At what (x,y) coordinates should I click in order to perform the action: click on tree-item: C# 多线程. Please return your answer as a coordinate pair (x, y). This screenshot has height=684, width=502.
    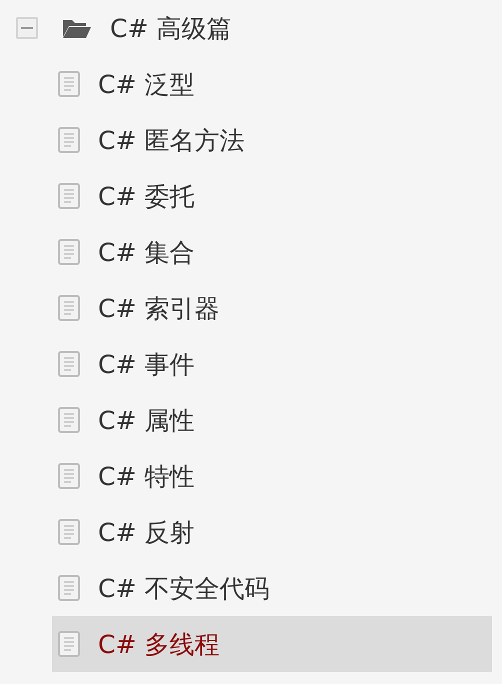
    Looking at the image, I should click on (272, 644).